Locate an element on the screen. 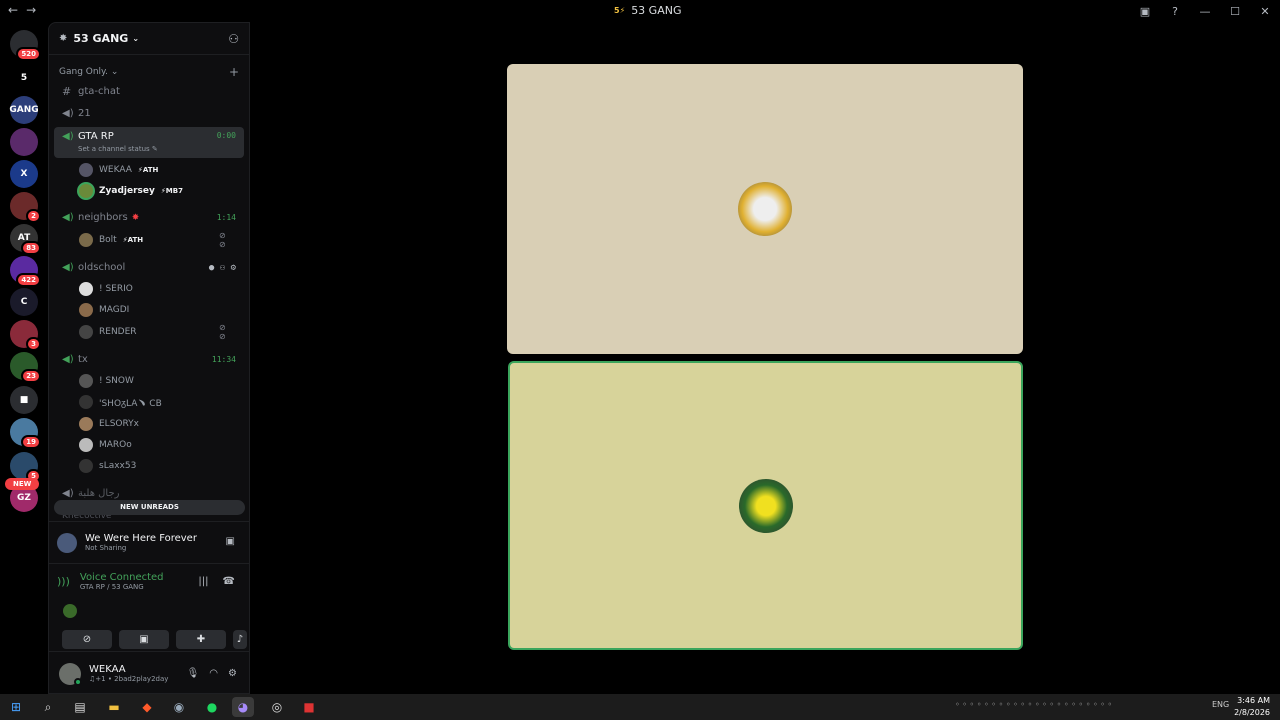 The image size is (1280, 720). channel-21: ◀) 21 is located at coordinates (149, 113).